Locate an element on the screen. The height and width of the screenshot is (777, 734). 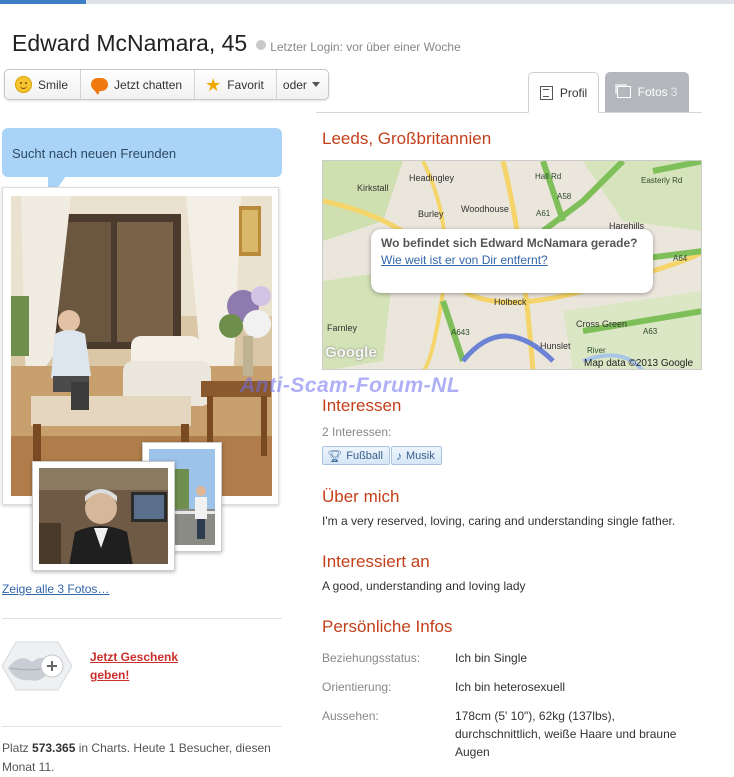
charts-rank: 573.365 is located at coordinates (54, 748).